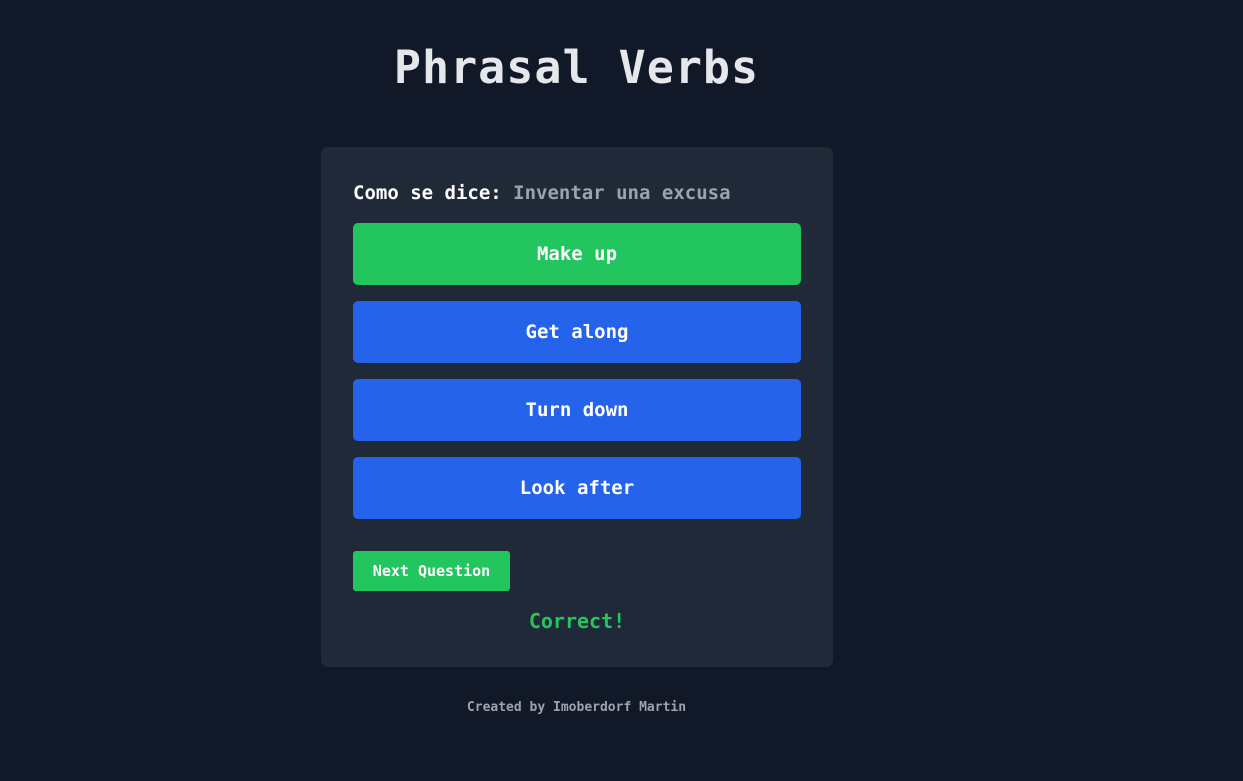 Image resolution: width=1243 pixels, height=781 pixels. I want to click on option-button-make-up: Make up, so click(577, 254).